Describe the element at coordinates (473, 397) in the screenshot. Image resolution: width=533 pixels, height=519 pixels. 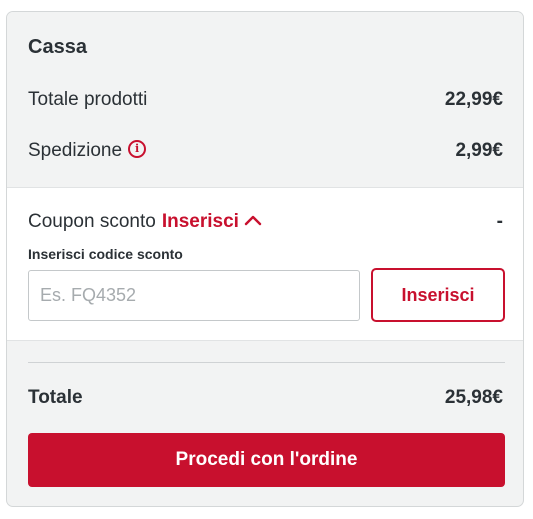
I see `total-value: 25,98€` at that location.